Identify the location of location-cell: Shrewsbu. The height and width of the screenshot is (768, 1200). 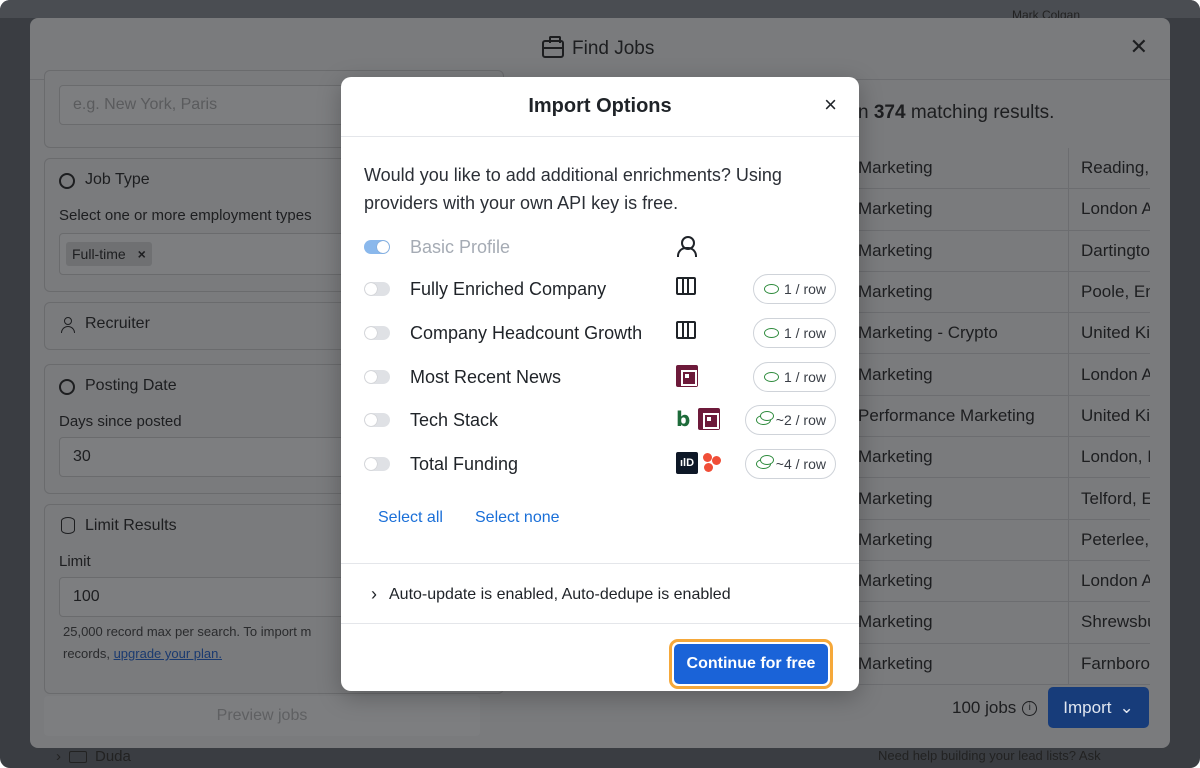
(1109, 622).